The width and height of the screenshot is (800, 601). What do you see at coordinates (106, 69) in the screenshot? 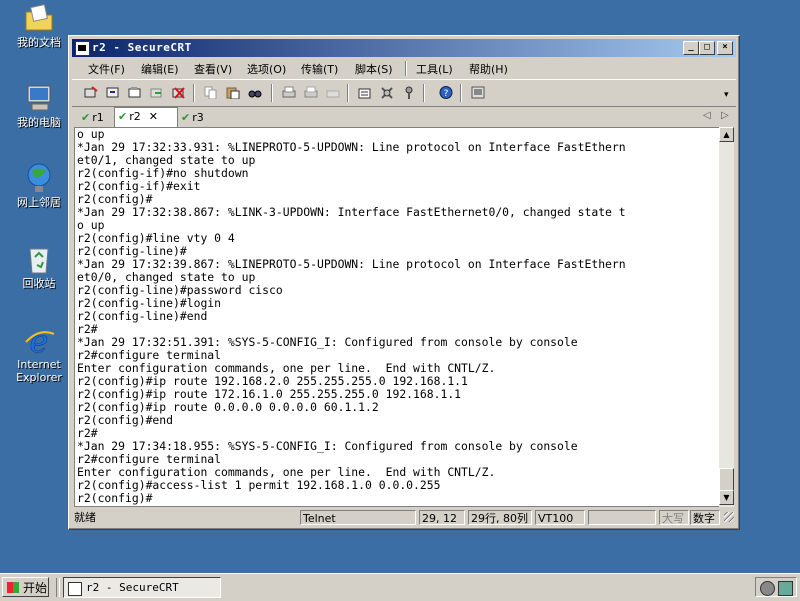
I see `menu-file: 文件(F)` at bounding box center [106, 69].